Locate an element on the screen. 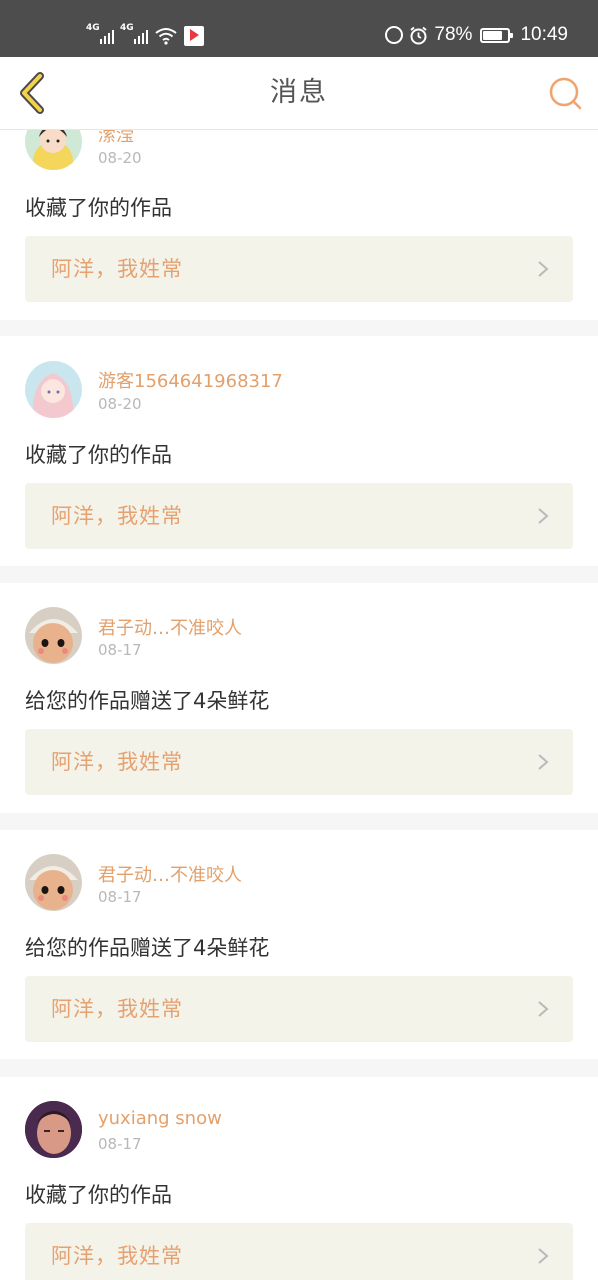  username: 游客1564641968317 is located at coordinates (190, 380).